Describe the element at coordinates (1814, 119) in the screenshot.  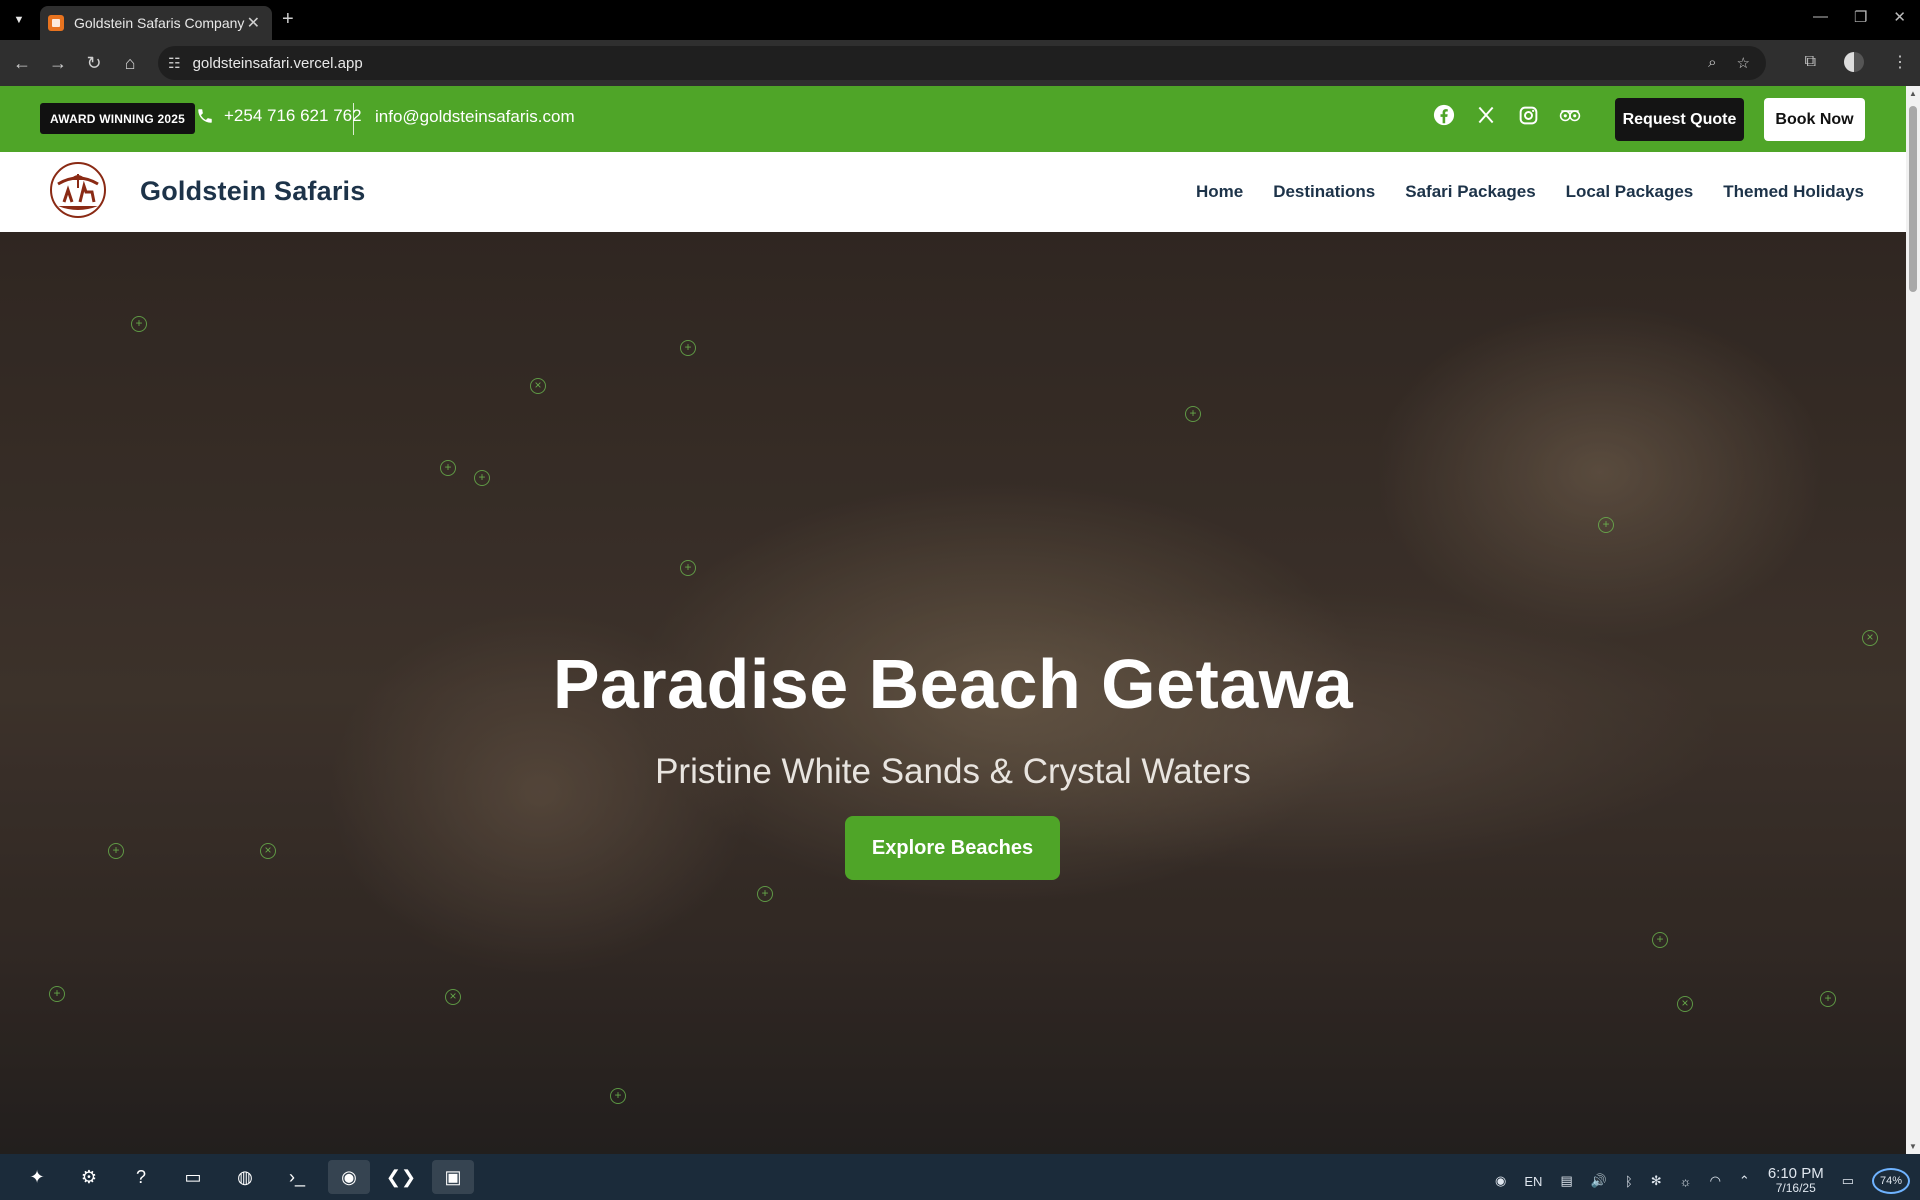
I see `book-now-button: Book Now` at that location.